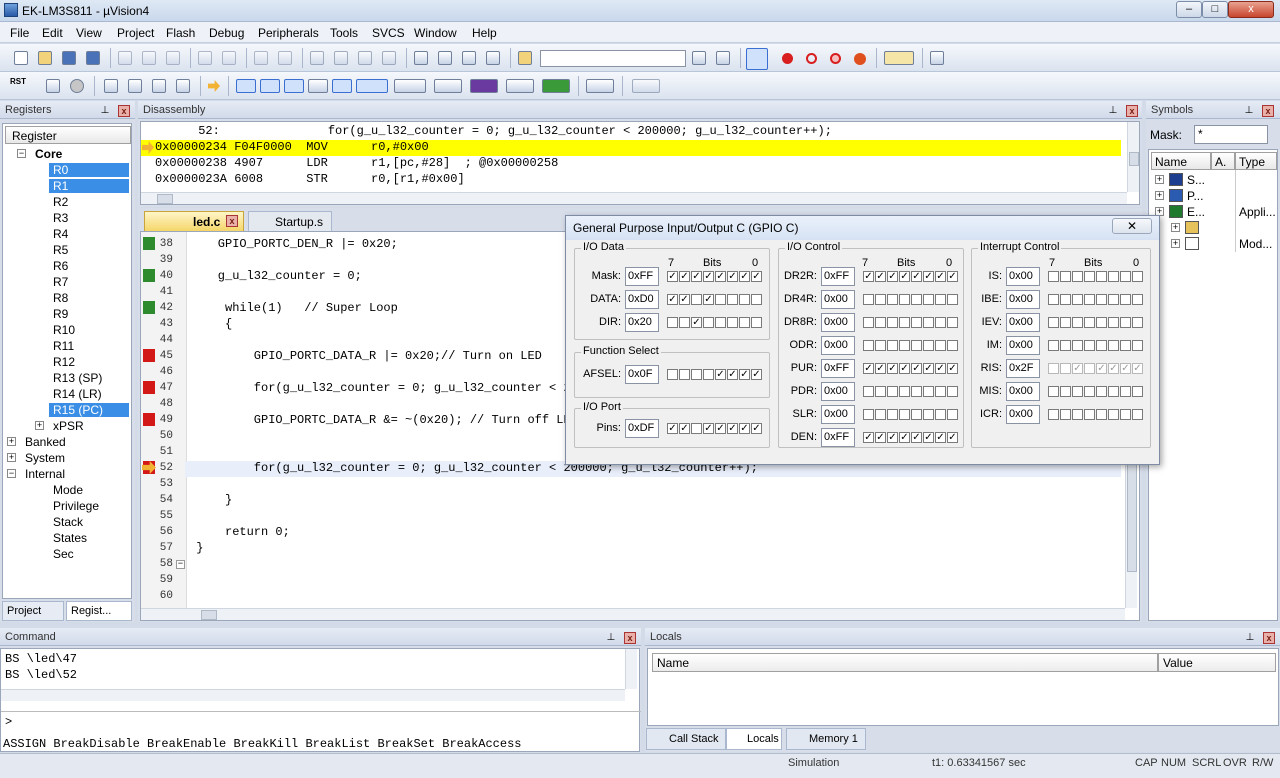 The width and height of the screenshot is (1280, 778). What do you see at coordinates (835, 58) in the screenshot?
I see `disable-breakpoint-icon` at bounding box center [835, 58].